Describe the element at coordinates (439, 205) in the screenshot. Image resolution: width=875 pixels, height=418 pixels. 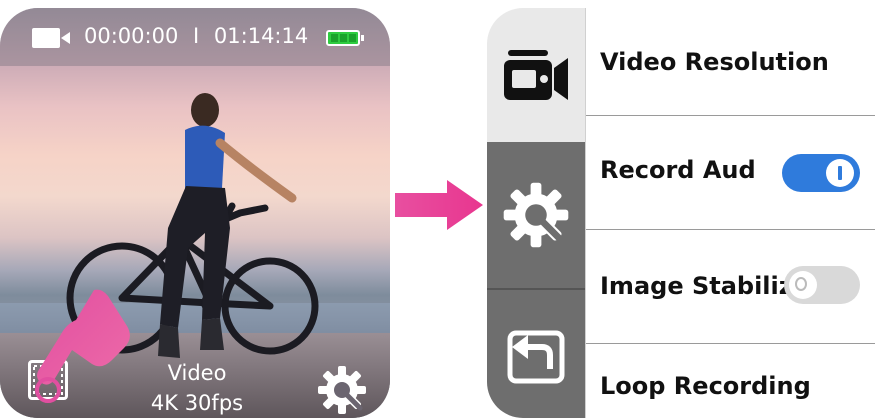
I see `transition-arrow-icon` at that location.